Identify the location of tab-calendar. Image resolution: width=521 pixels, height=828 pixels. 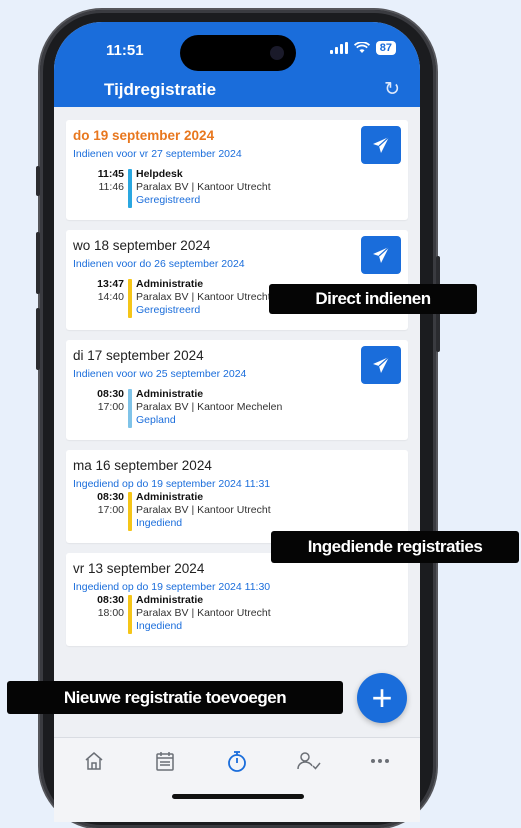
(165, 761).